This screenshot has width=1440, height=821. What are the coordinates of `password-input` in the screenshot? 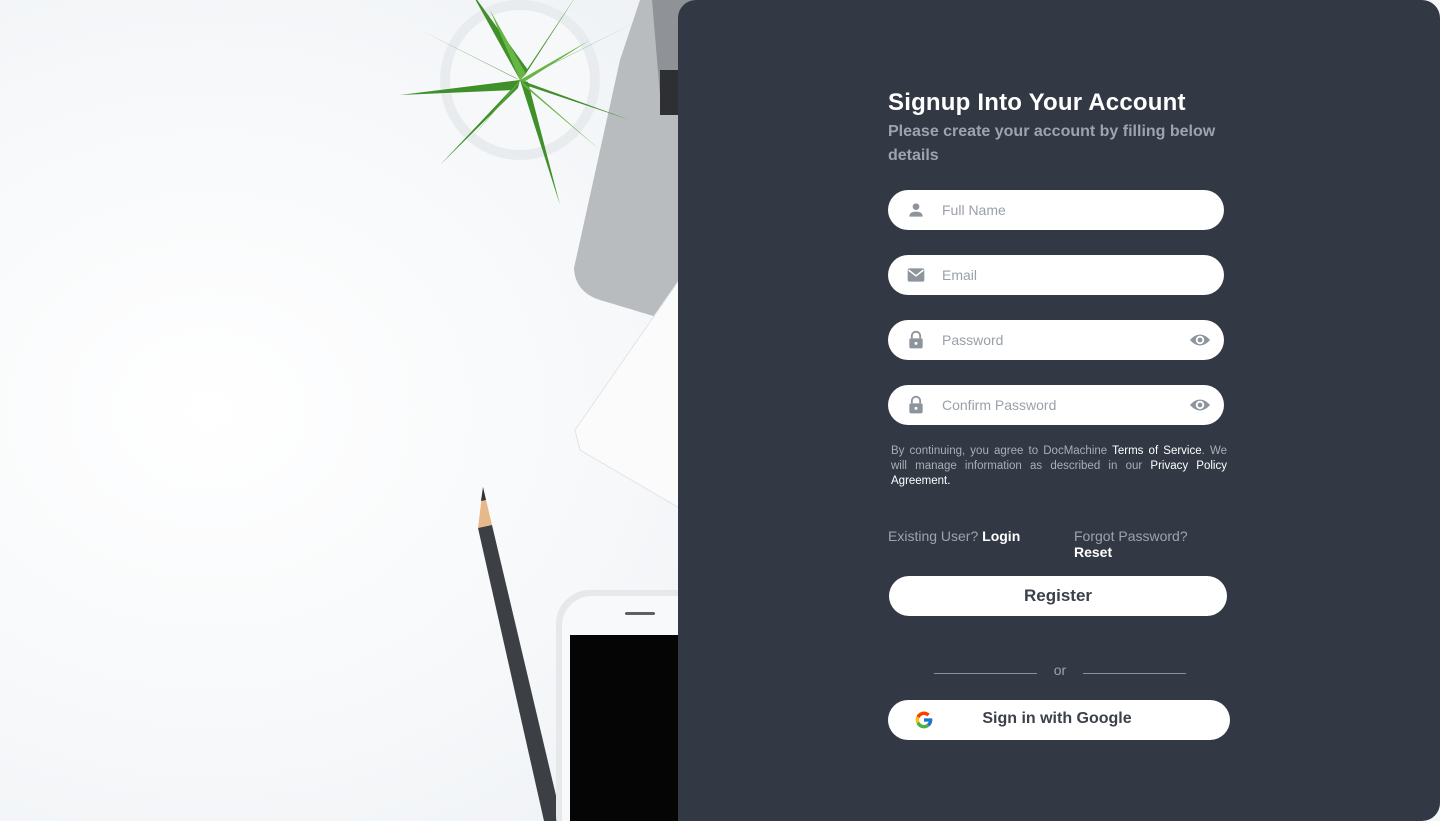 It's located at (1057, 340).